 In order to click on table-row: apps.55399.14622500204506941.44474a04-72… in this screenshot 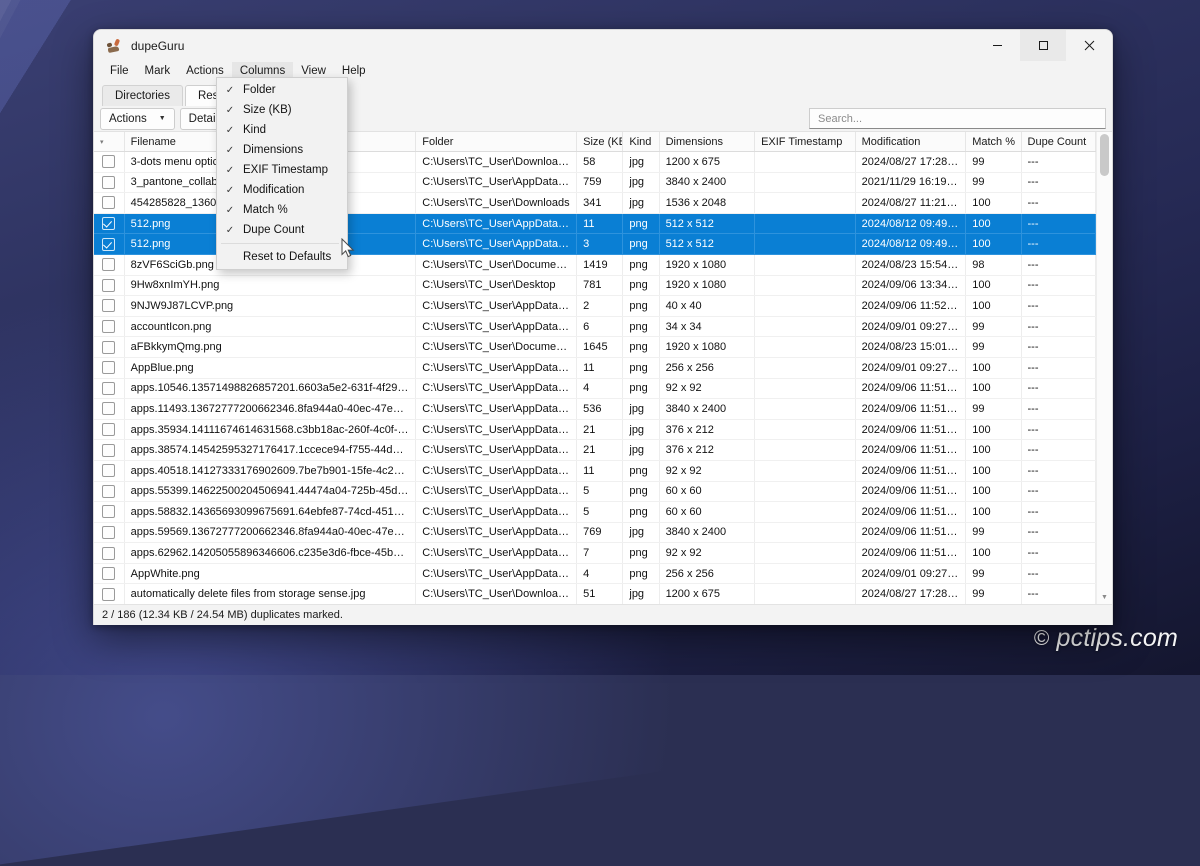, I will do `click(595, 491)`.